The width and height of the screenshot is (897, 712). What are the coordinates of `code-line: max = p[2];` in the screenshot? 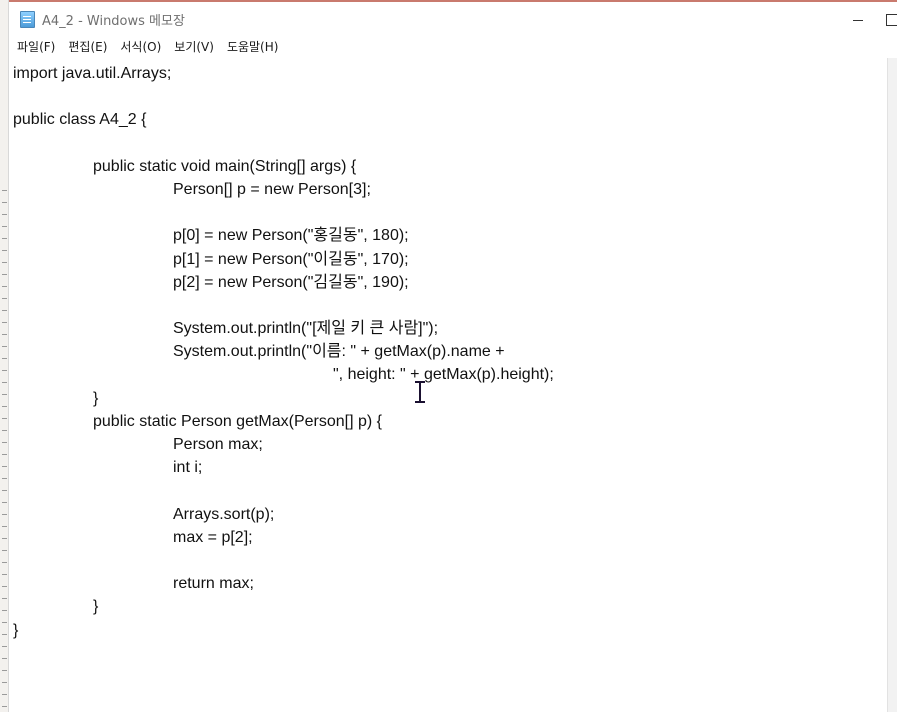 It's located at (283, 537).